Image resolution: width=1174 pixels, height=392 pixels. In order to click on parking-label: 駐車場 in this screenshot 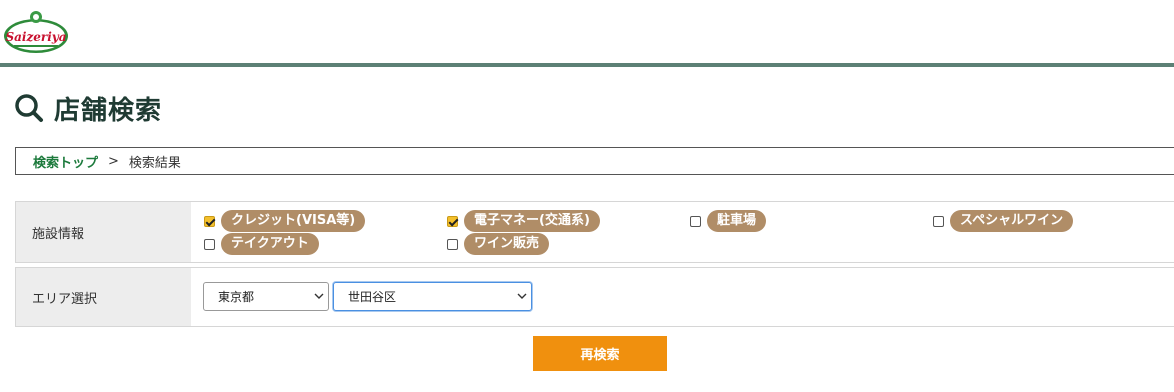, I will do `click(737, 221)`.